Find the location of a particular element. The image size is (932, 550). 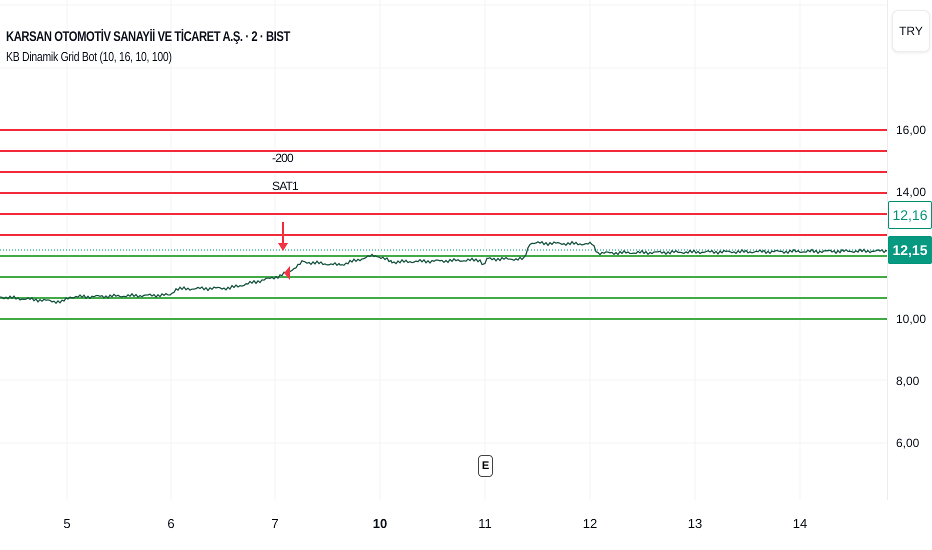

signal-label: SAT1 is located at coordinates (285, 186).